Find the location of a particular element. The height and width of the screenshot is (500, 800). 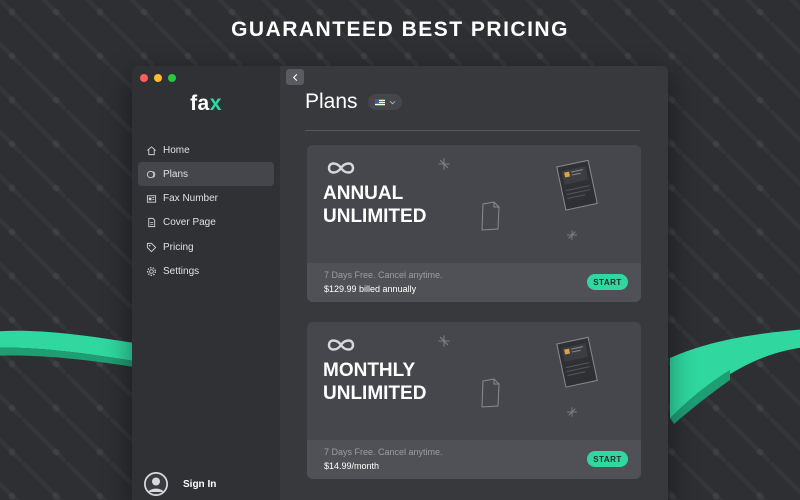

minimize-window-button is located at coordinates (158, 78).